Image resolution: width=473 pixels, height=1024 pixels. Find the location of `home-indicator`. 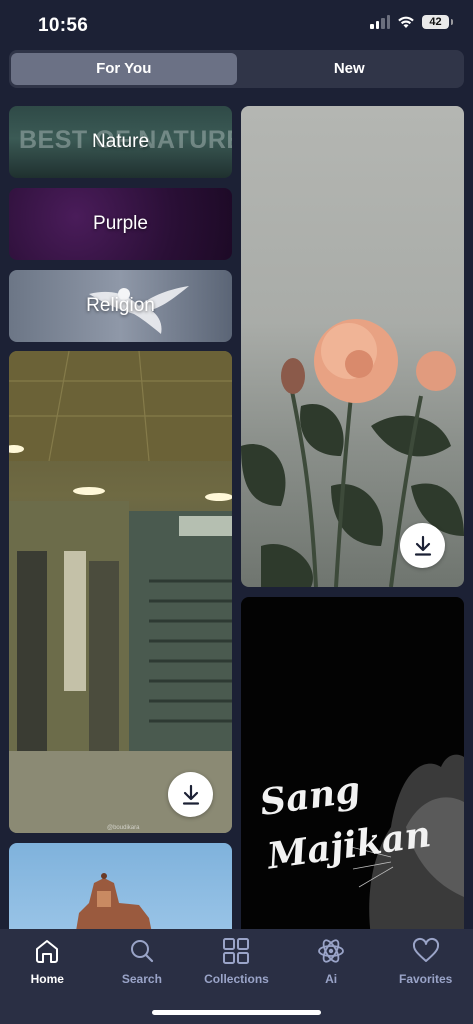

home-indicator is located at coordinates (236, 1012).